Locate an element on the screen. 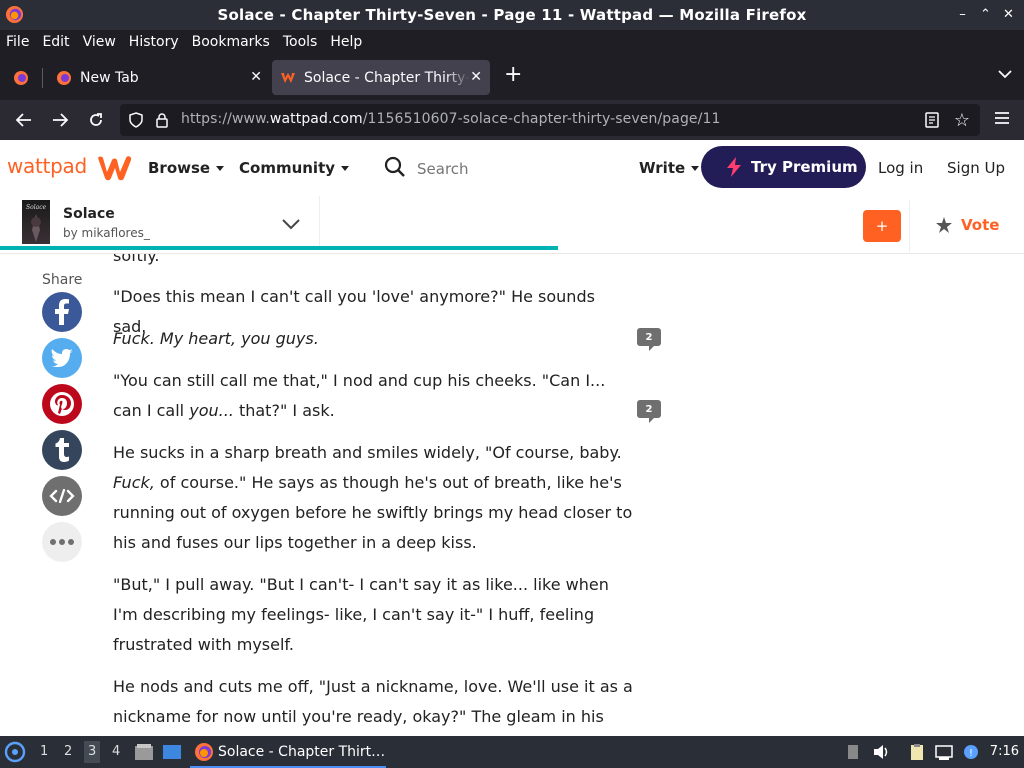 Image resolution: width=1024 pixels, height=768 pixels. network-icon is located at coordinates (944, 752).